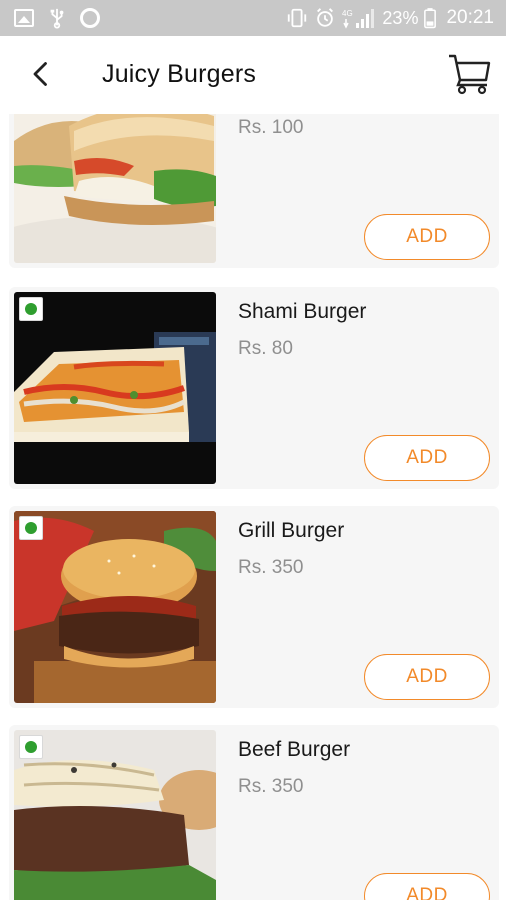 This screenshot has width=506, height=900. What do you see at coordinates (302, 311) in the screenshot?
I see `product-name: Shami Burger` at bounding box center [302, 311].